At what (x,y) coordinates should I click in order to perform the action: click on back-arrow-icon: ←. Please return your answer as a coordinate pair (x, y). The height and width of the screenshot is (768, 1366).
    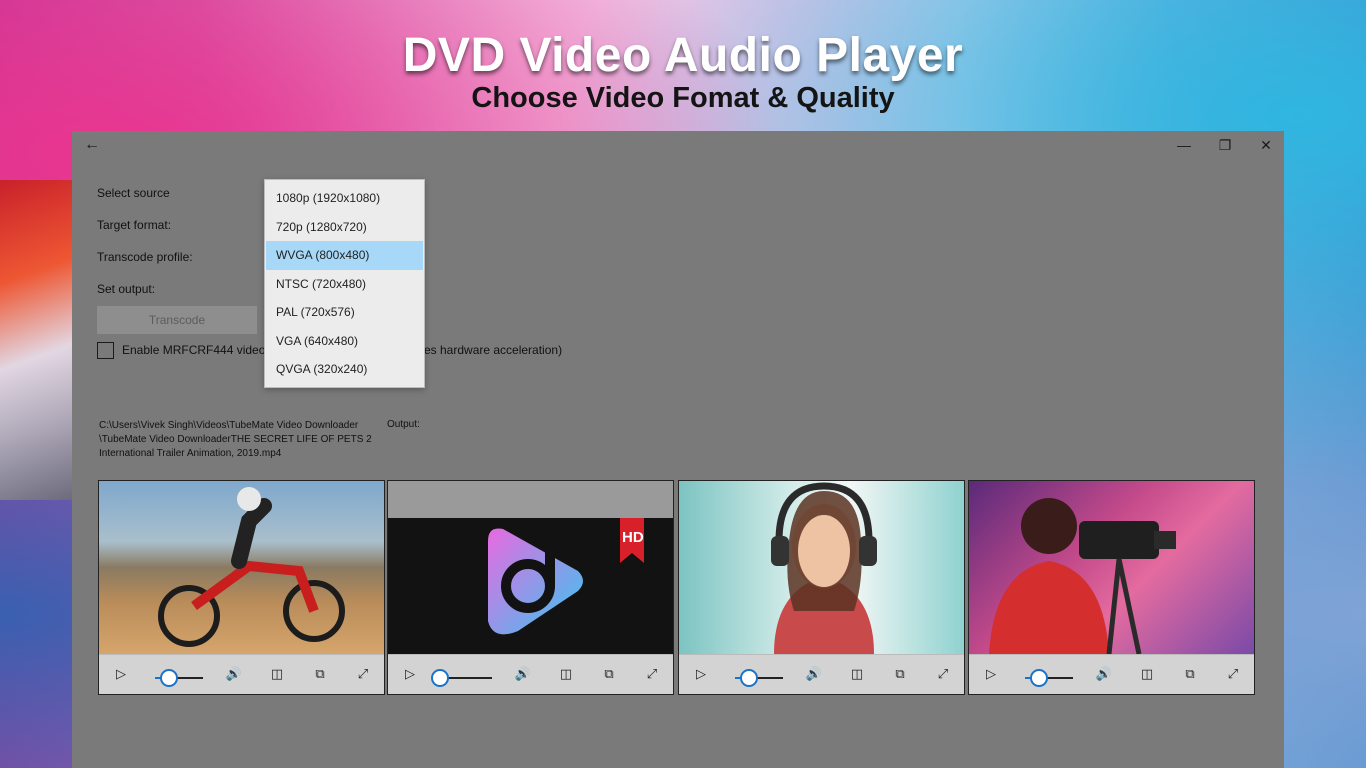
    Looking at the image, I should click on (92, 145).